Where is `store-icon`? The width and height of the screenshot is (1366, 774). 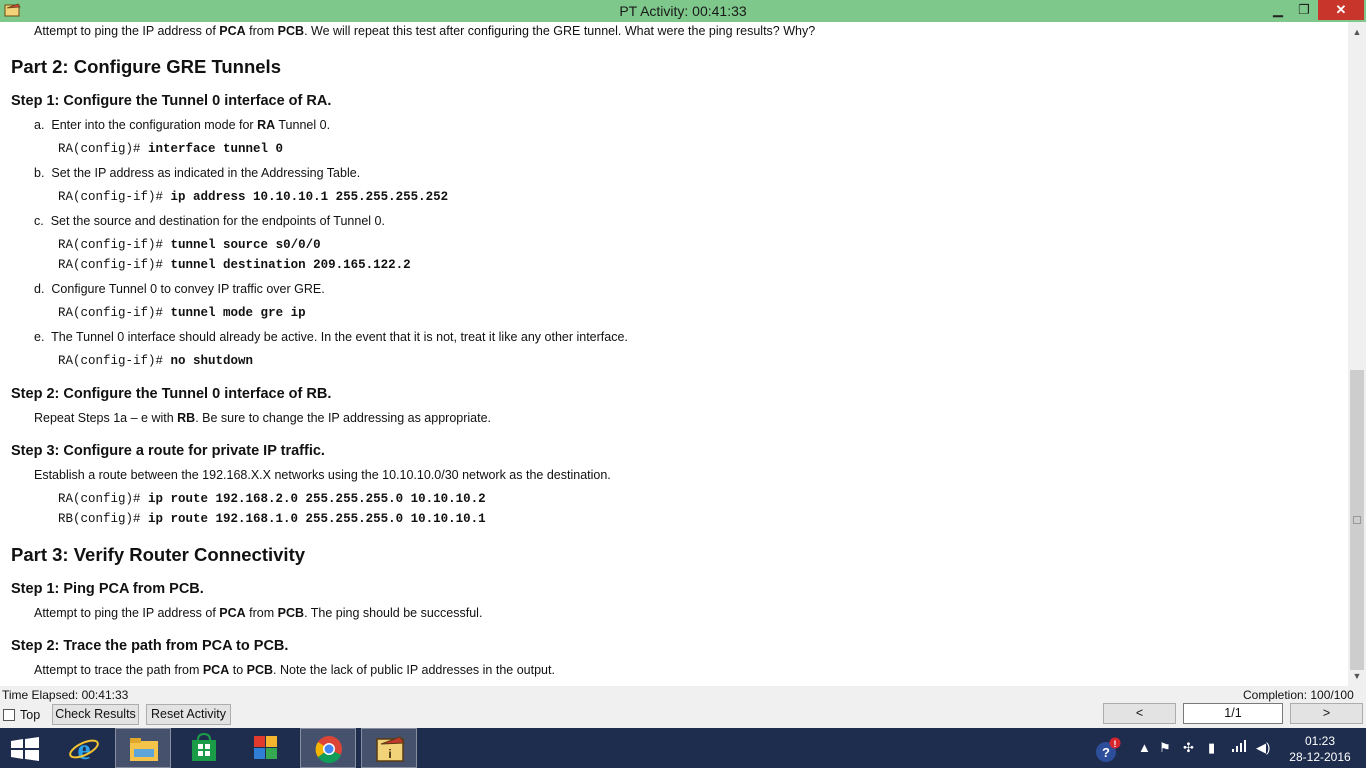
store-icon is located at coordinates (204, 748).